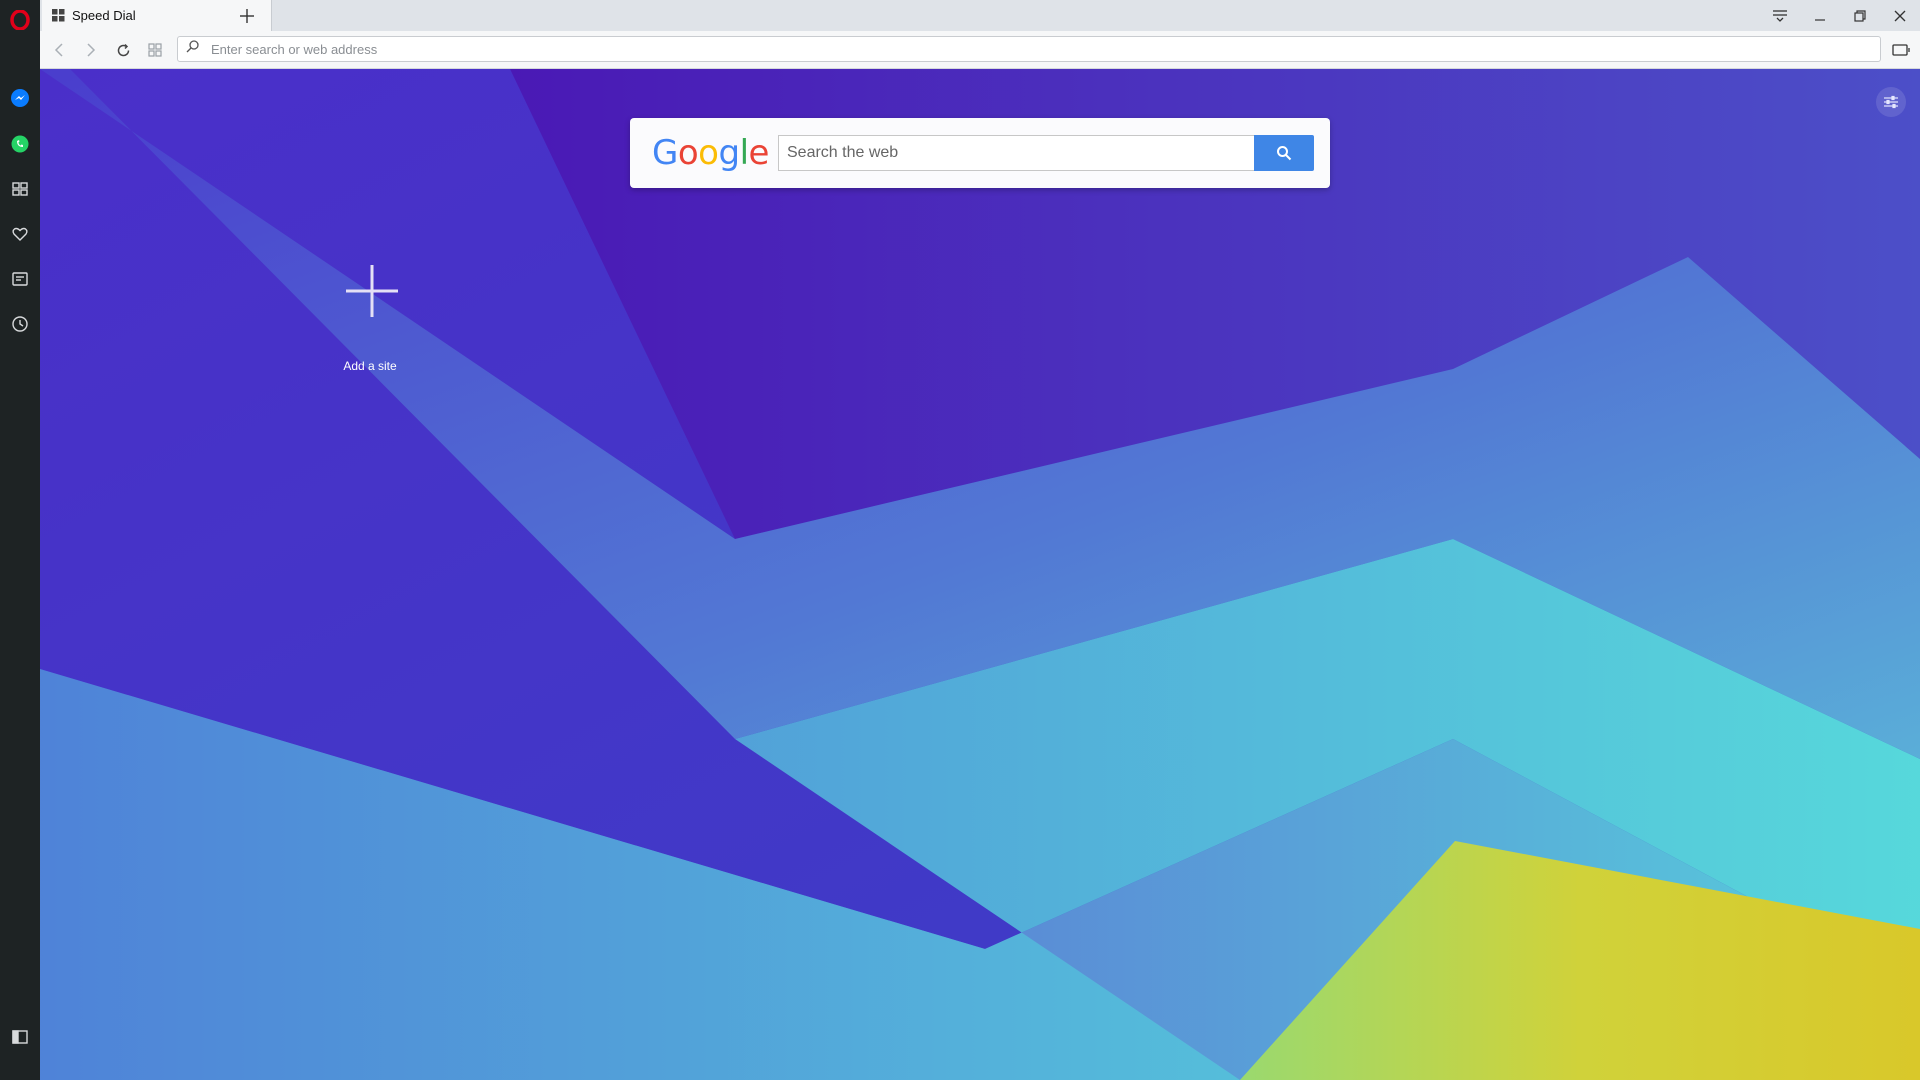 This screenshot has width=1920, height=1080. What do you see at coordinates (20, 324) in the screenshot?
I see `clock-icon` at bounding box center [20, 324].